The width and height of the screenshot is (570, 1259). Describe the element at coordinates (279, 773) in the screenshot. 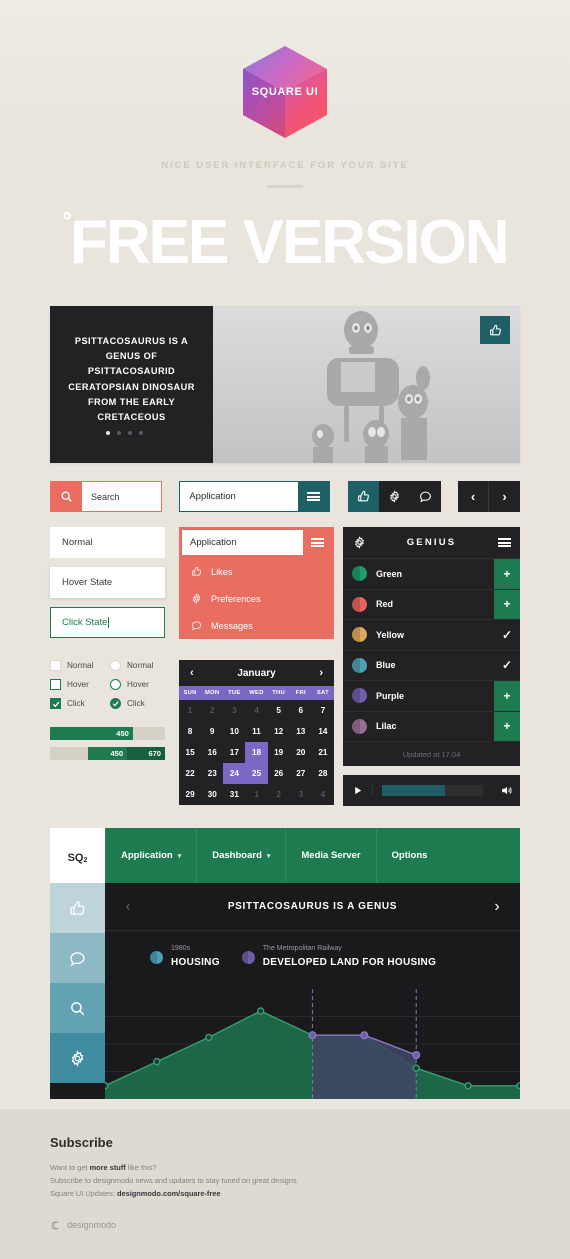

I see `calendar-day: 26` at that location.